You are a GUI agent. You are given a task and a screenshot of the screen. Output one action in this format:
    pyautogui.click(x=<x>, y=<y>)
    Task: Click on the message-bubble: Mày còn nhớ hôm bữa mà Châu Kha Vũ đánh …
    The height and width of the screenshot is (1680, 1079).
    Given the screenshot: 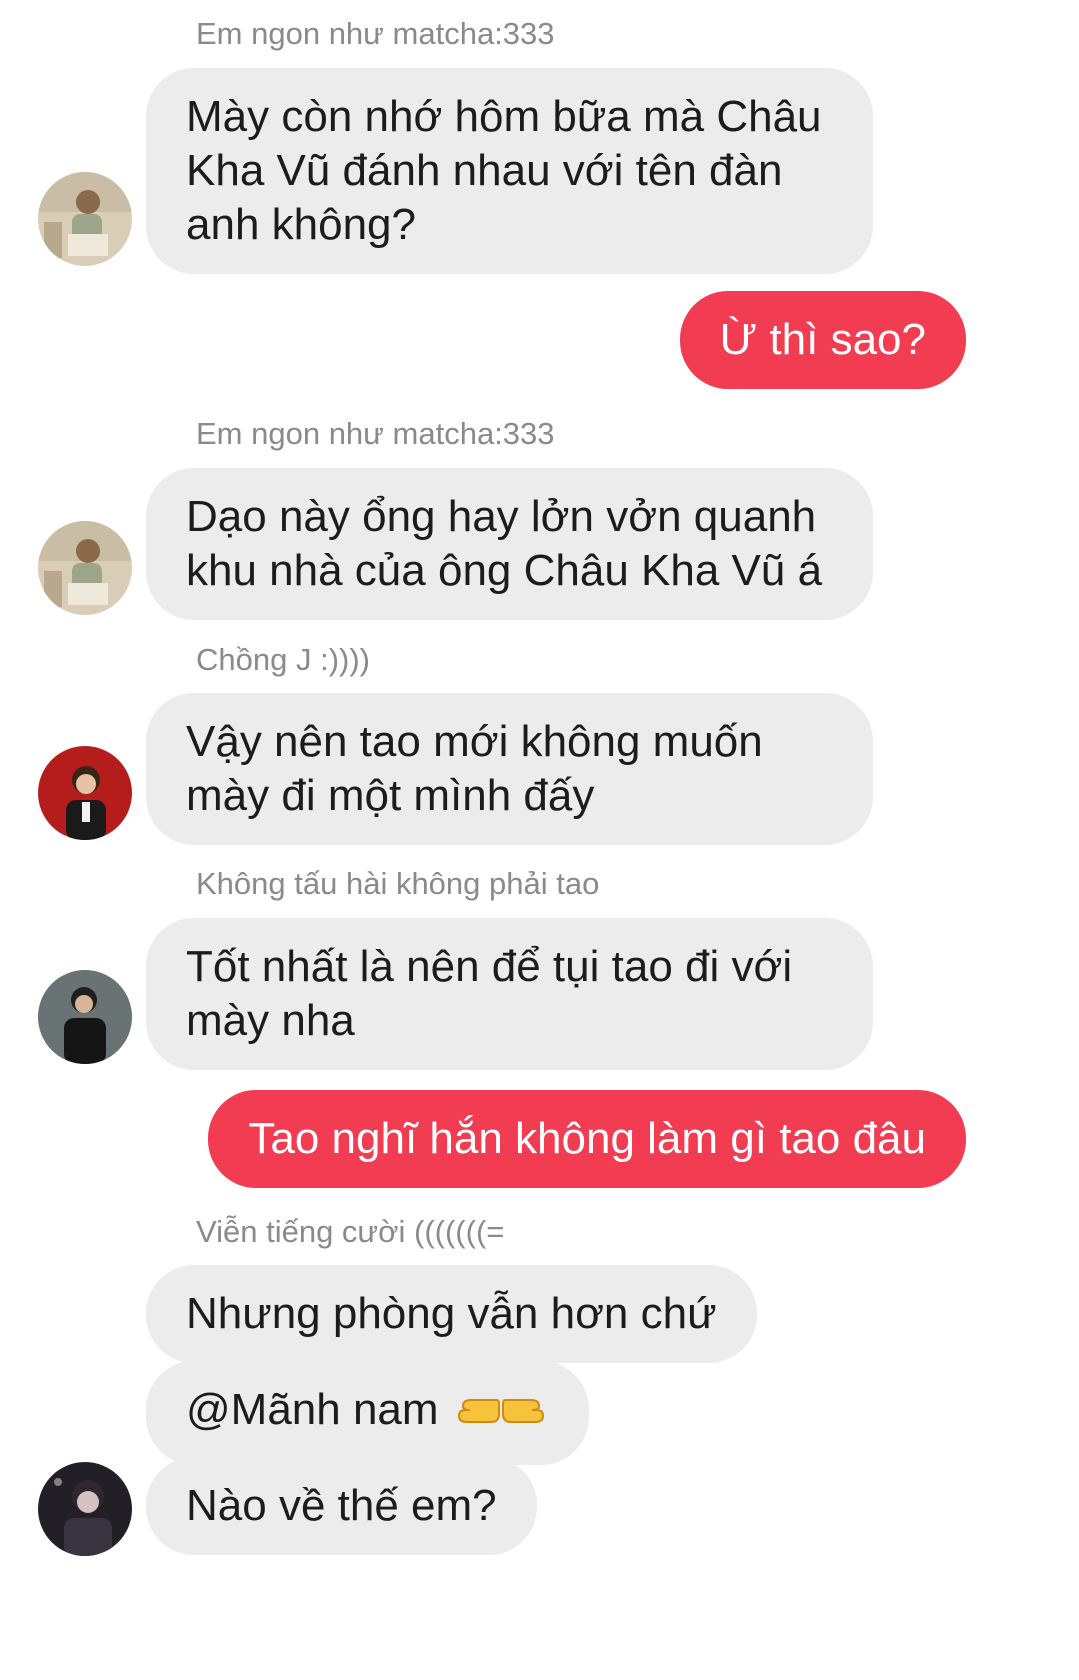 What is the action you would take?
    pyautogui.click(x=509, y=171)
    